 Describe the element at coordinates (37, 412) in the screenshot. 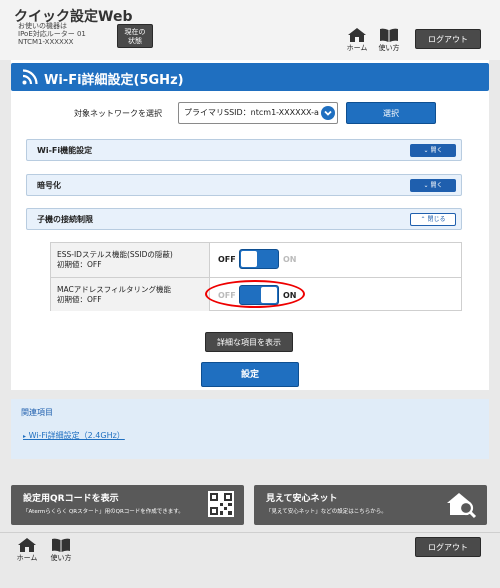

I see `related-title: 関連項目` at that location.